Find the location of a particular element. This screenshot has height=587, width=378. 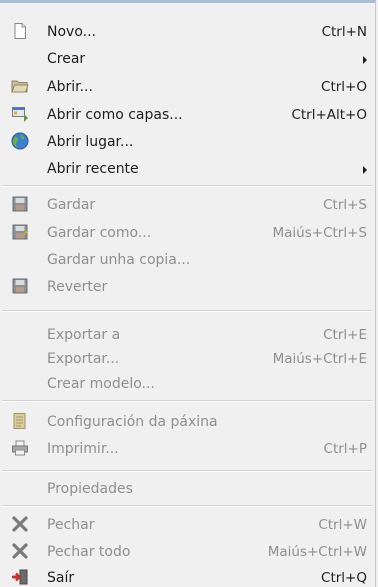

menu-item-label: Exportar a is located at coordinates (84, 335).